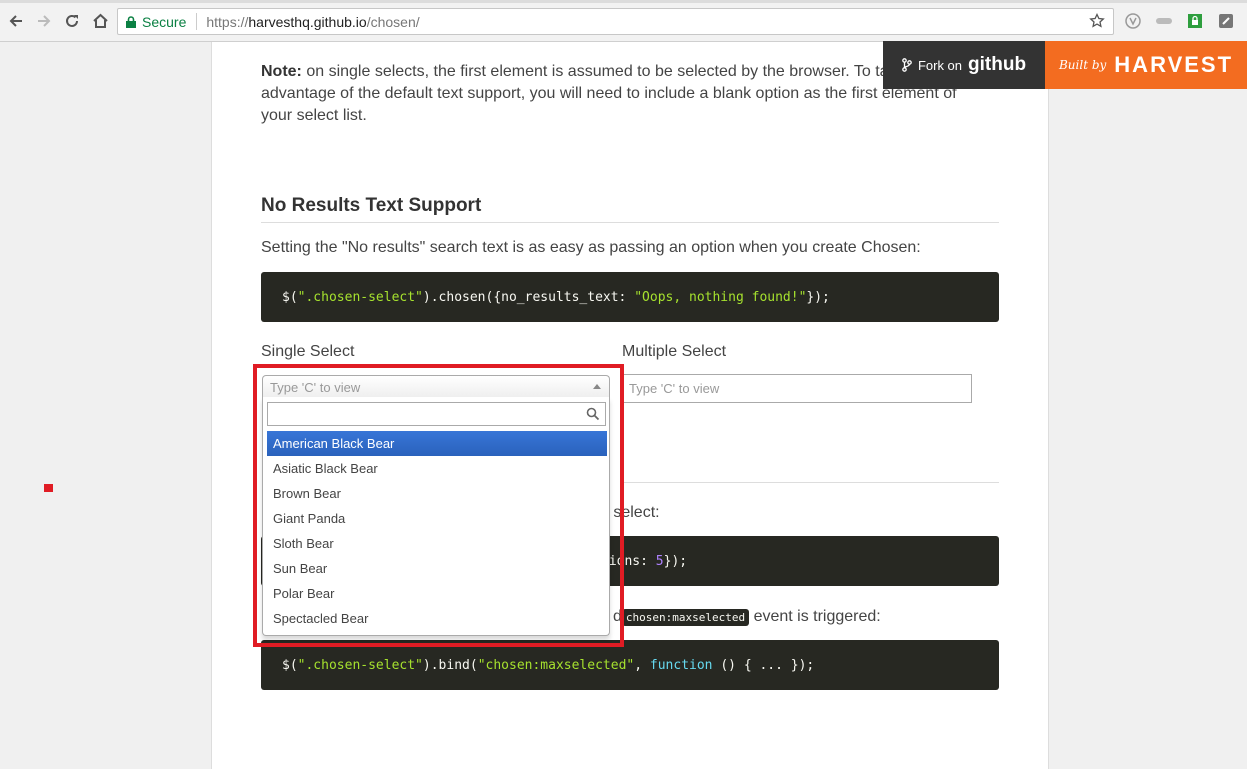  I want to click on annotation-highlight-box, so click(438, 505).